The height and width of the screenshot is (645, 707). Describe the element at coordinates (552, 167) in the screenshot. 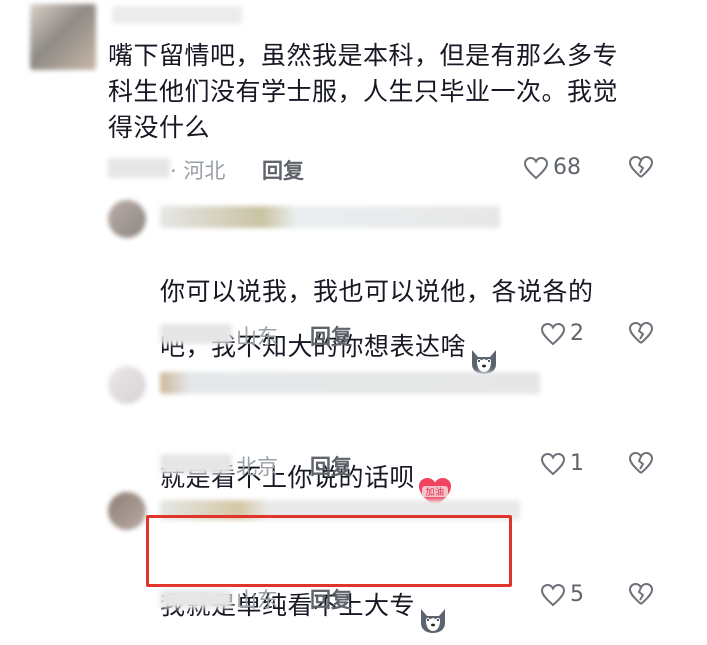

I see `like-button: 68` at that location.